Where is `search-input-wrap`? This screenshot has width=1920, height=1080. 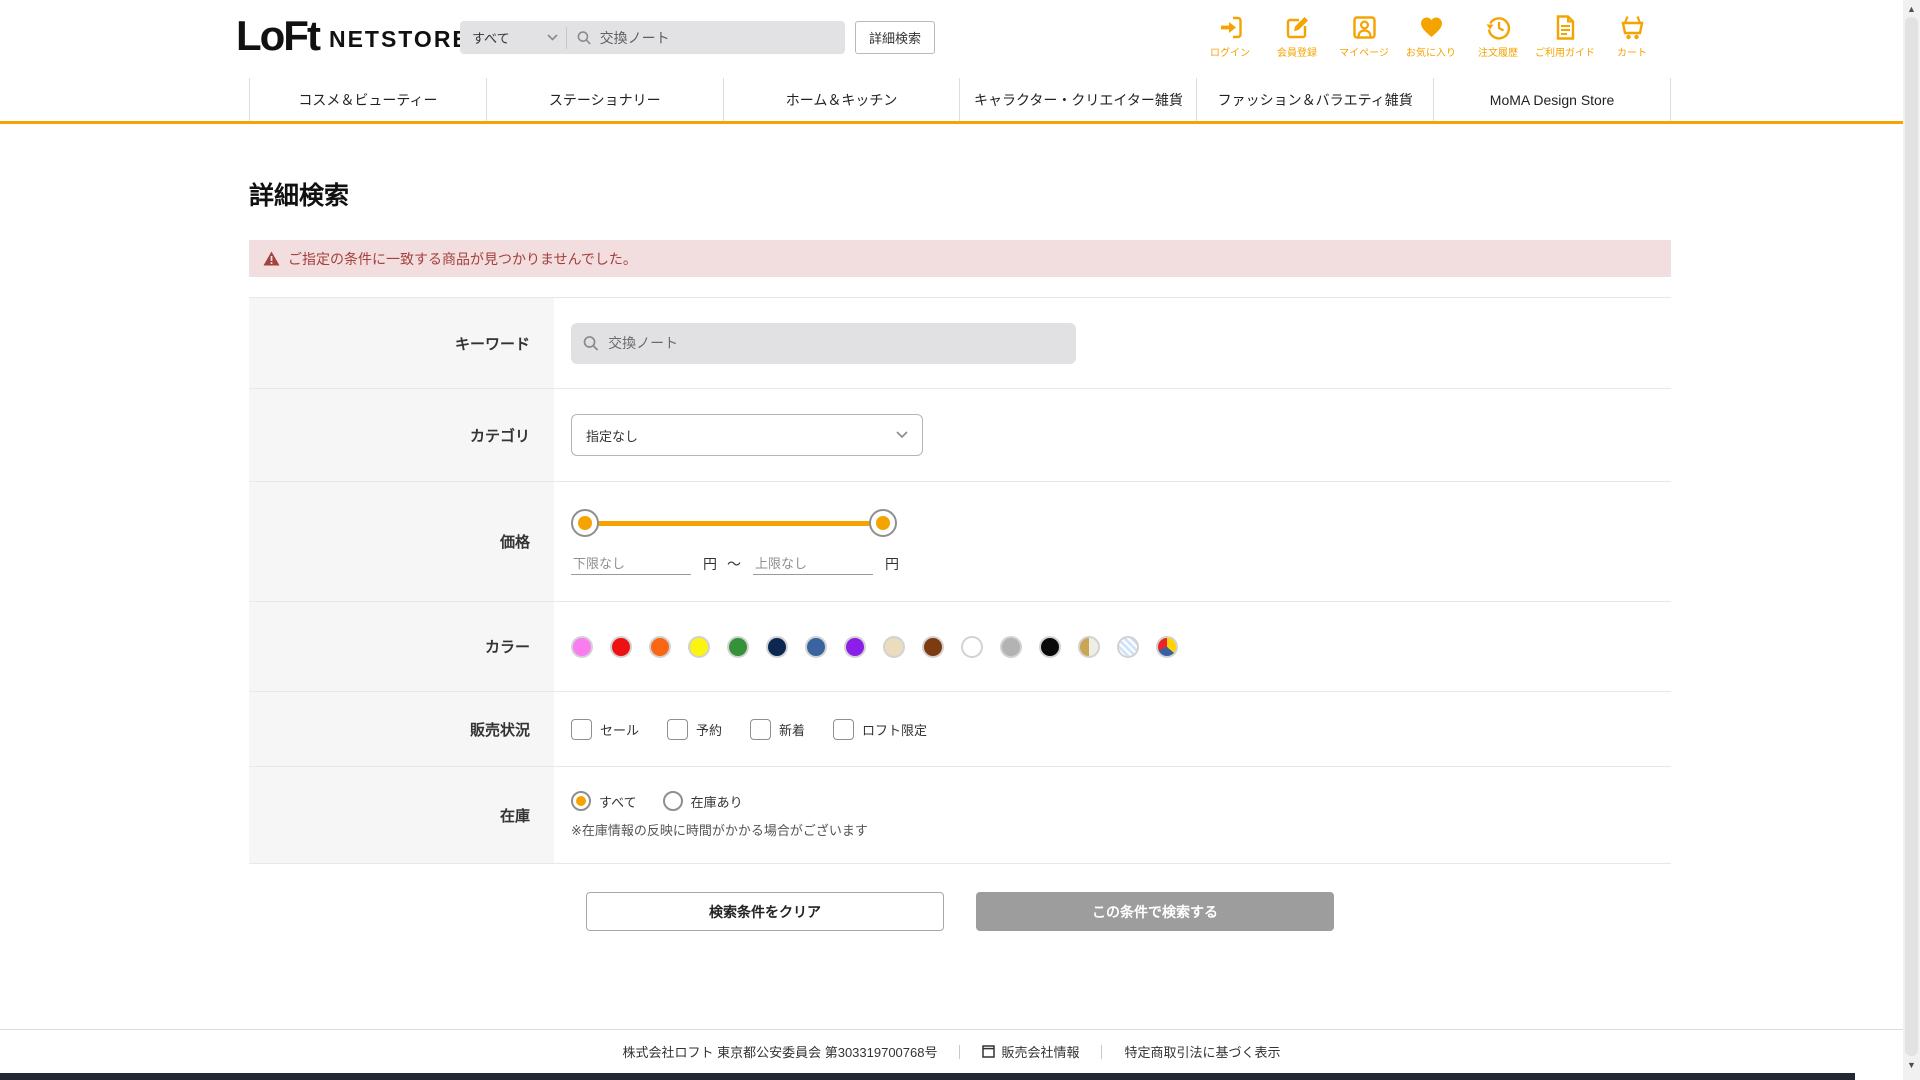 search-input-wrap is located at coordinates (706, 37).